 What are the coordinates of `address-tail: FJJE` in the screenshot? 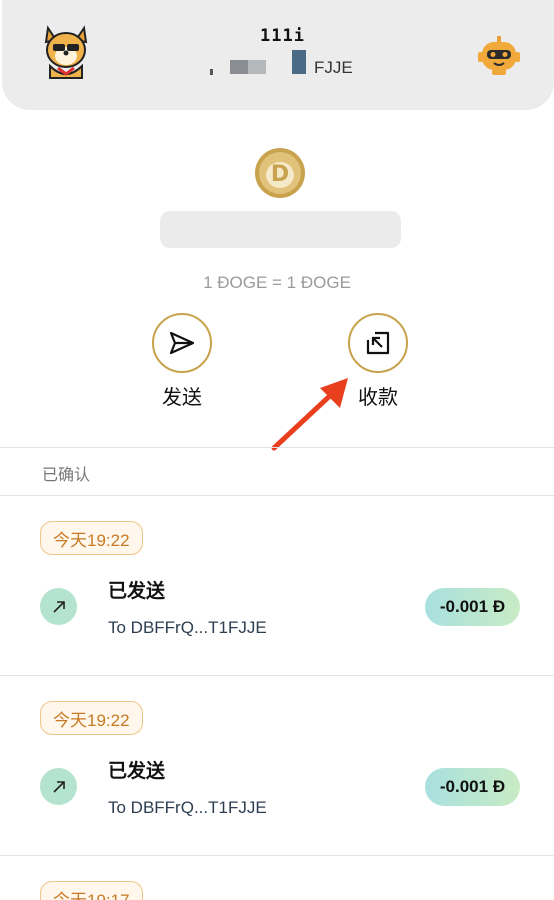 It's located at (333, 67).